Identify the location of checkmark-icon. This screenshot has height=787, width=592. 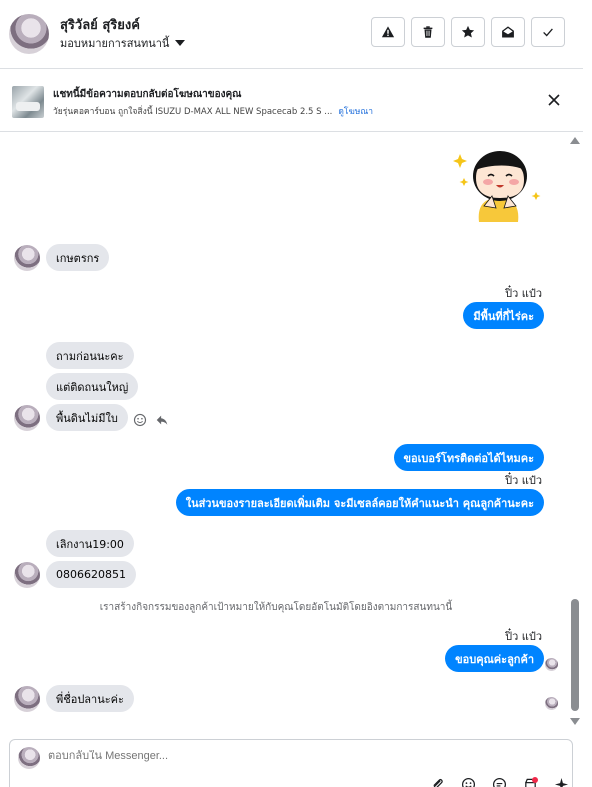
(548, 32).